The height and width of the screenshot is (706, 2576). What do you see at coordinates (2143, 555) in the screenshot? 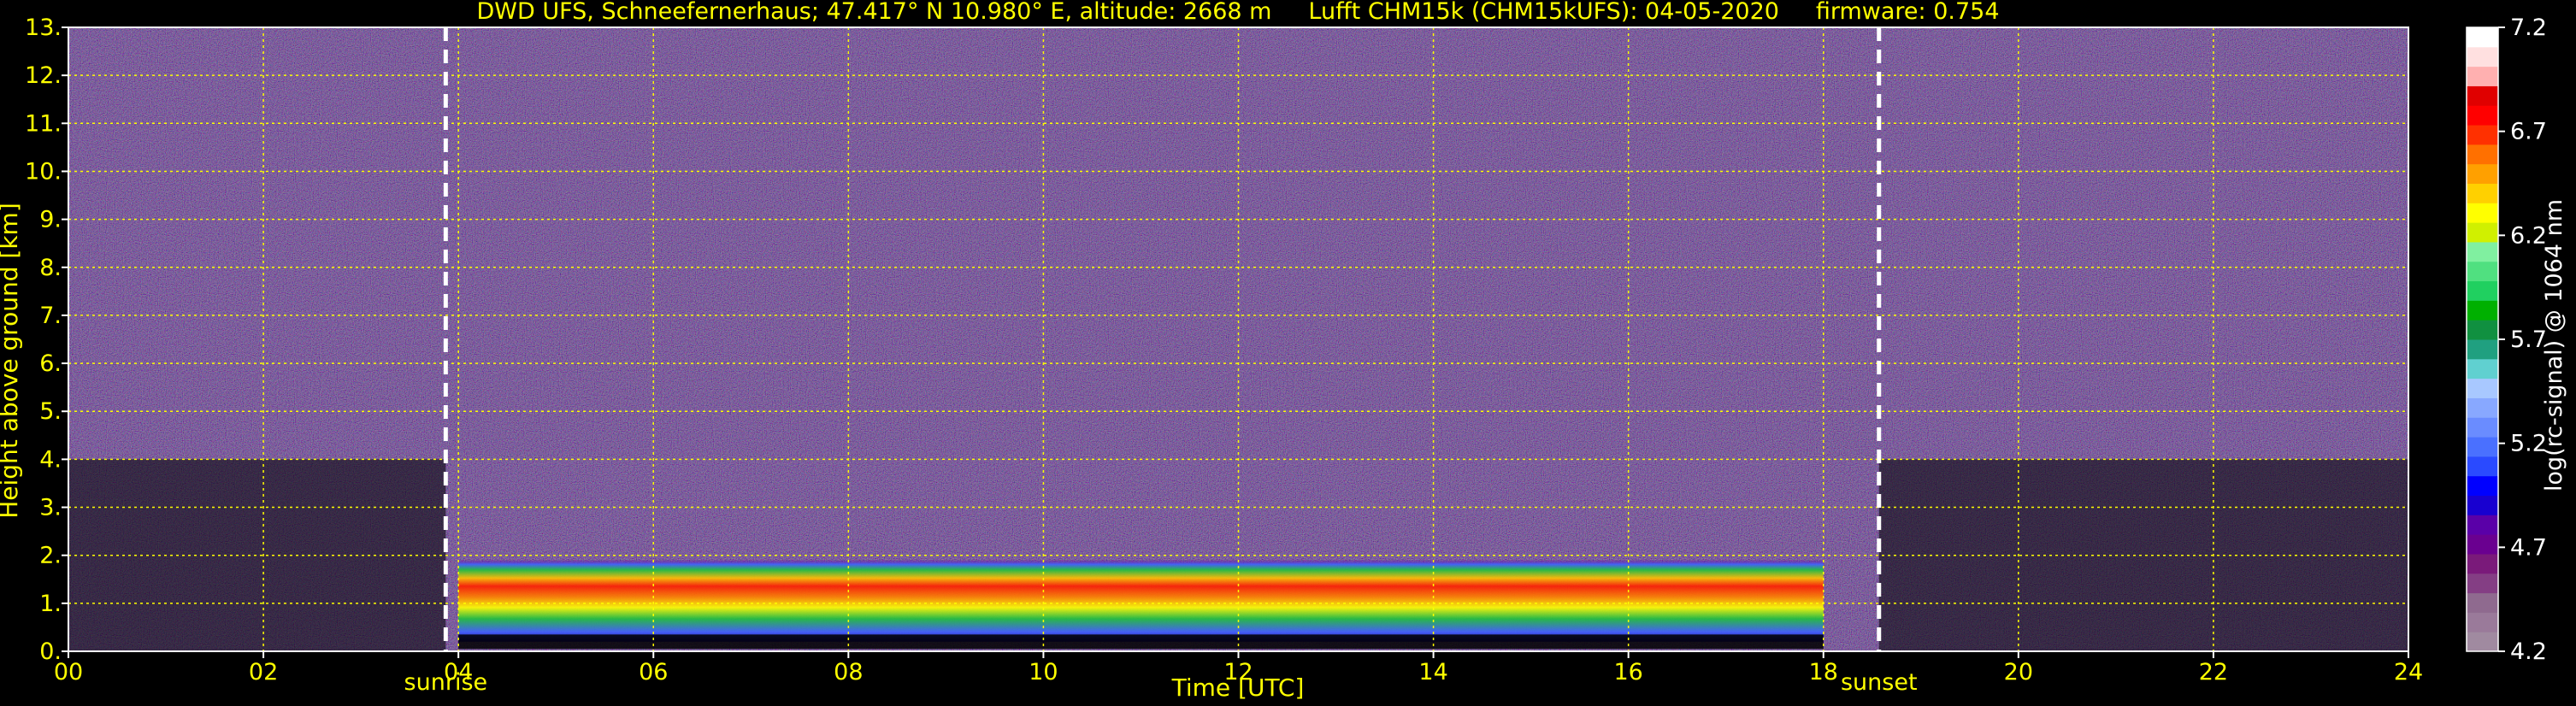
I see `night-low-signal-right` at bounding box center [2143, 555].